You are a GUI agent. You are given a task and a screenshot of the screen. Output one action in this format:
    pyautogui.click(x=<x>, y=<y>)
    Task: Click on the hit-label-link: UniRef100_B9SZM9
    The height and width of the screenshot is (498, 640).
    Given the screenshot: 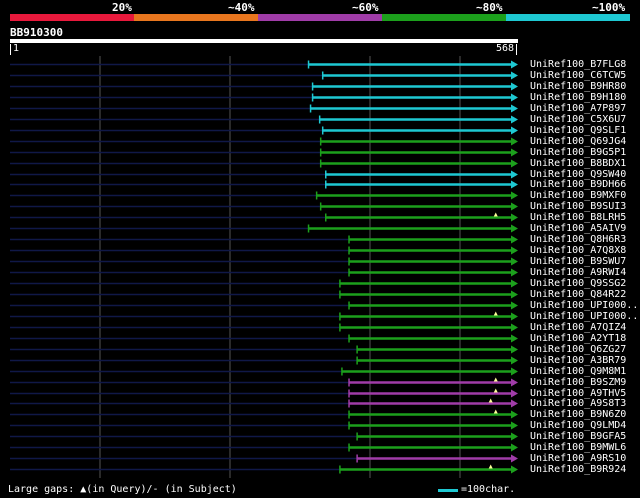 What is the action you would take?
    pyautogui.click(x=578, y=382)
    